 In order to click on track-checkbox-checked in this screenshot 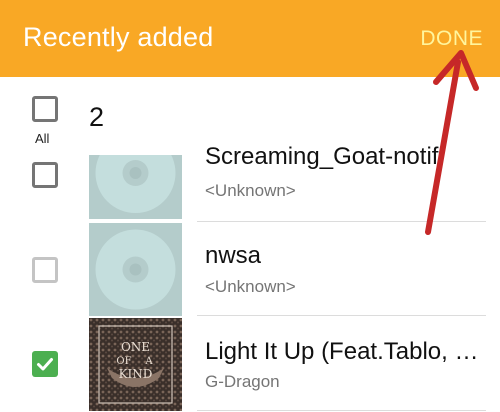, I will do `click(45, 364)`.